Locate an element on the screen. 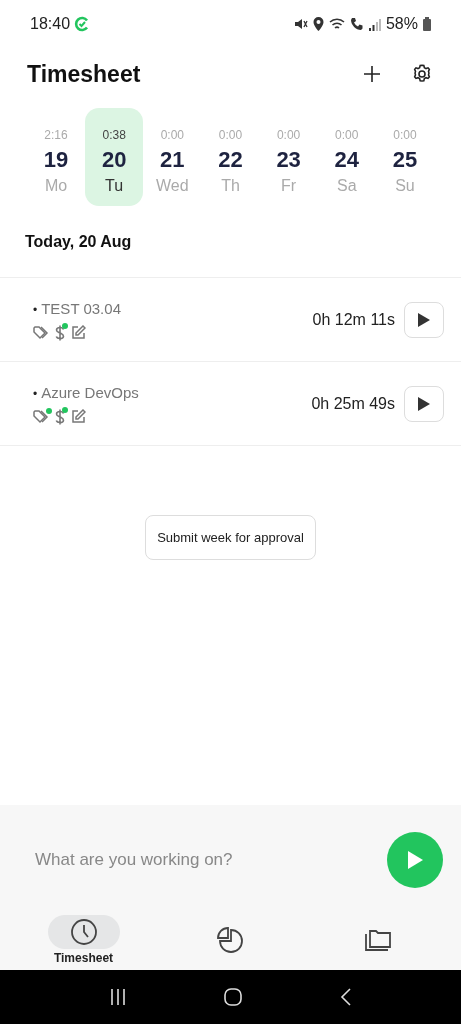 This screenshot has width=461, height=1024. day-weekday: Th is located at coordinates (230, 186).